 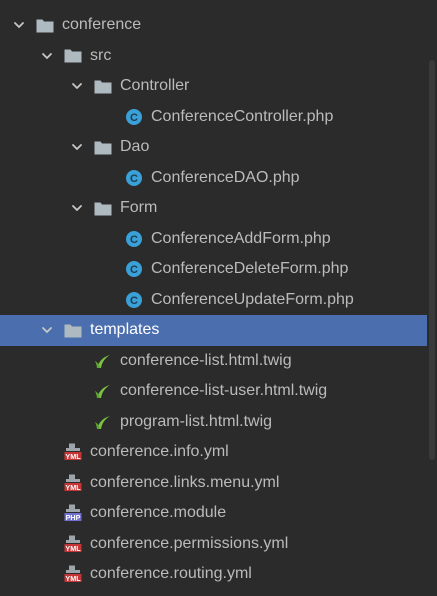 I want to click on tree-item-conferencedeleteform-php: C ConferenceDeleteForm.php, so click(x=213, y=269).